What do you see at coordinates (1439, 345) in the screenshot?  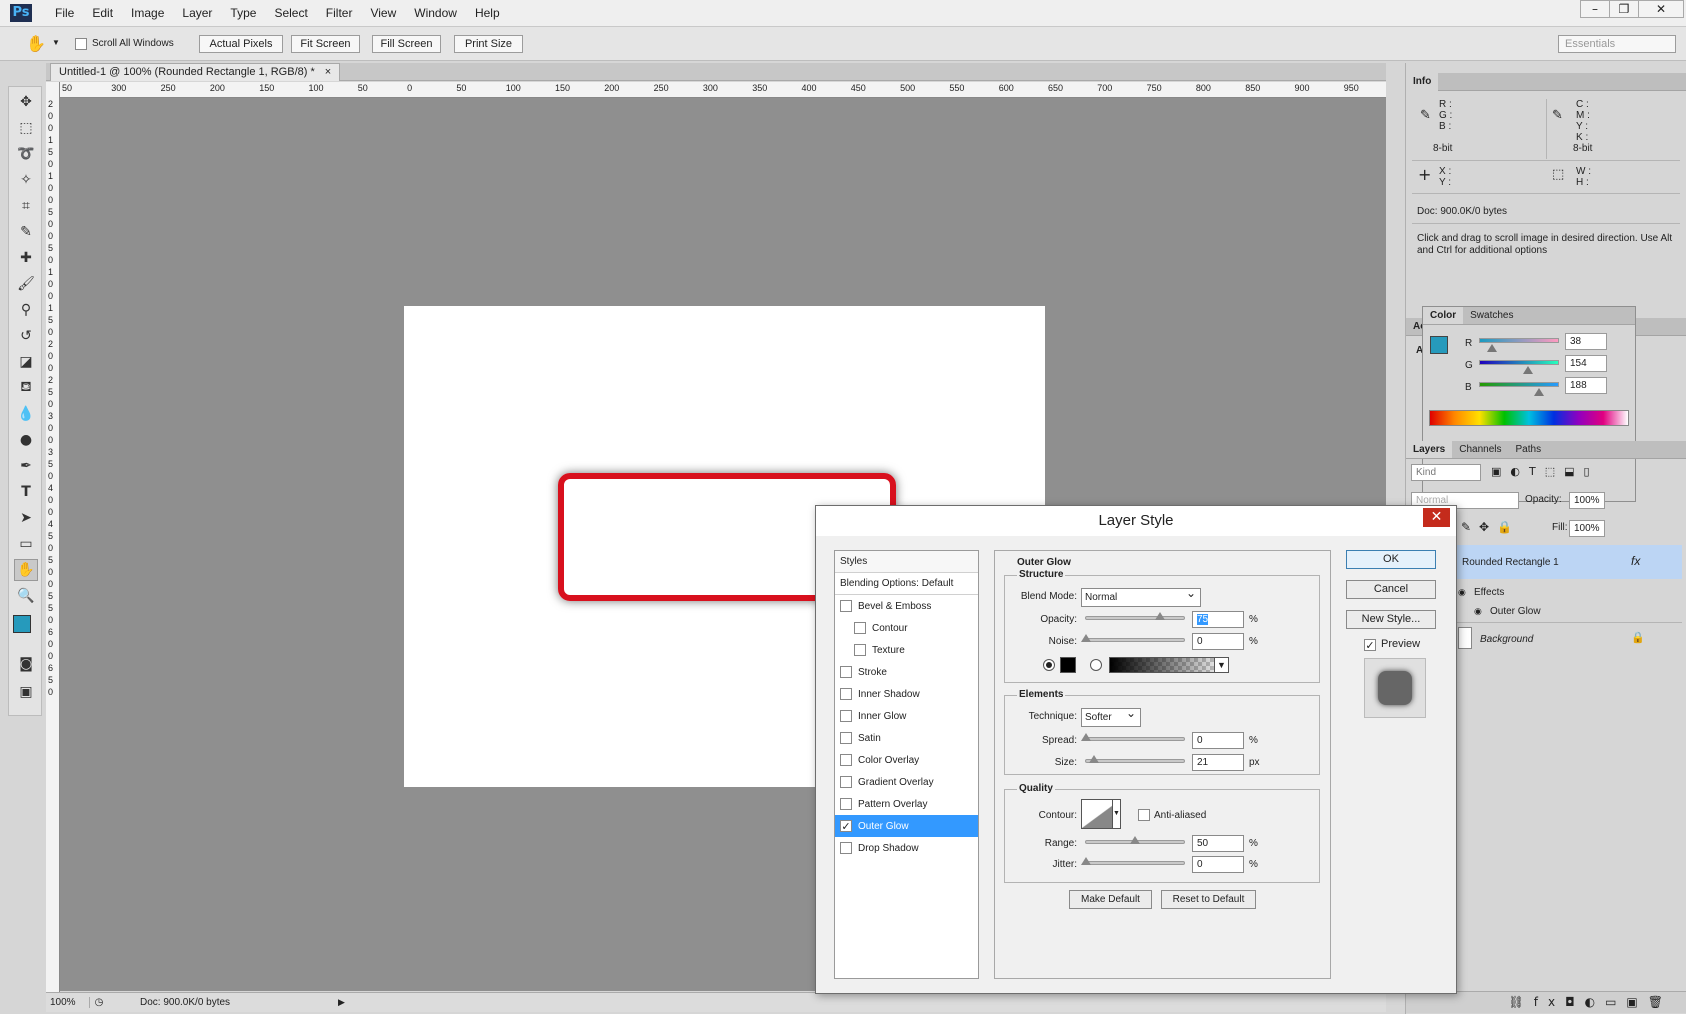 I see `color-fg-swatch` at bounding box center [1439, 345].